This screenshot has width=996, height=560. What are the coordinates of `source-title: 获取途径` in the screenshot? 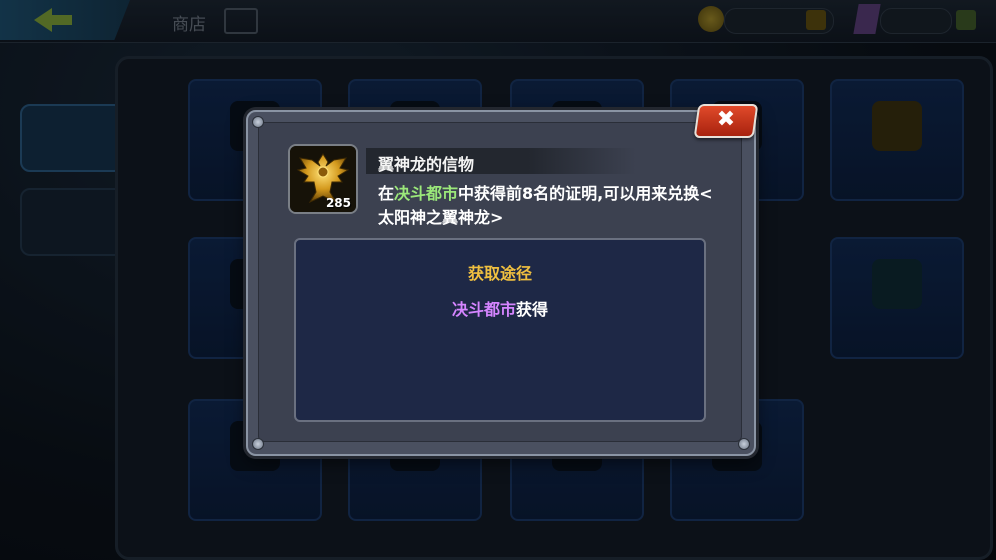 It's located at (499, 273).